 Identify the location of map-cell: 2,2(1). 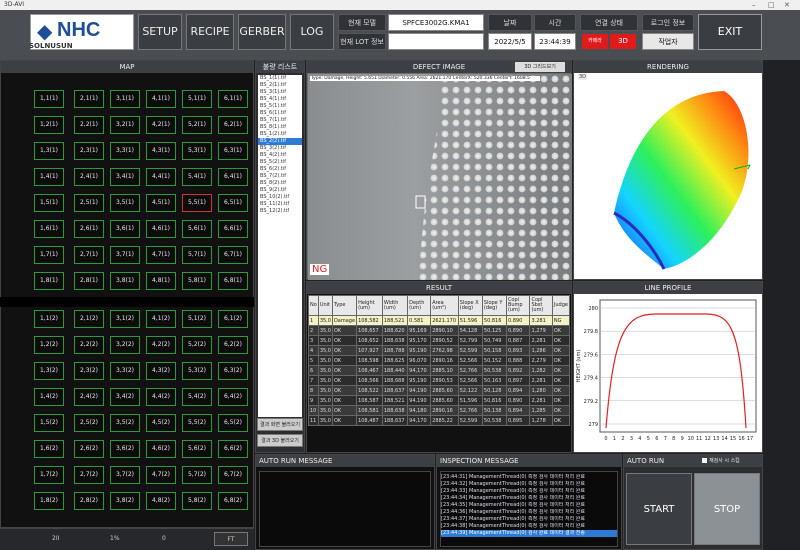
(89, 125).